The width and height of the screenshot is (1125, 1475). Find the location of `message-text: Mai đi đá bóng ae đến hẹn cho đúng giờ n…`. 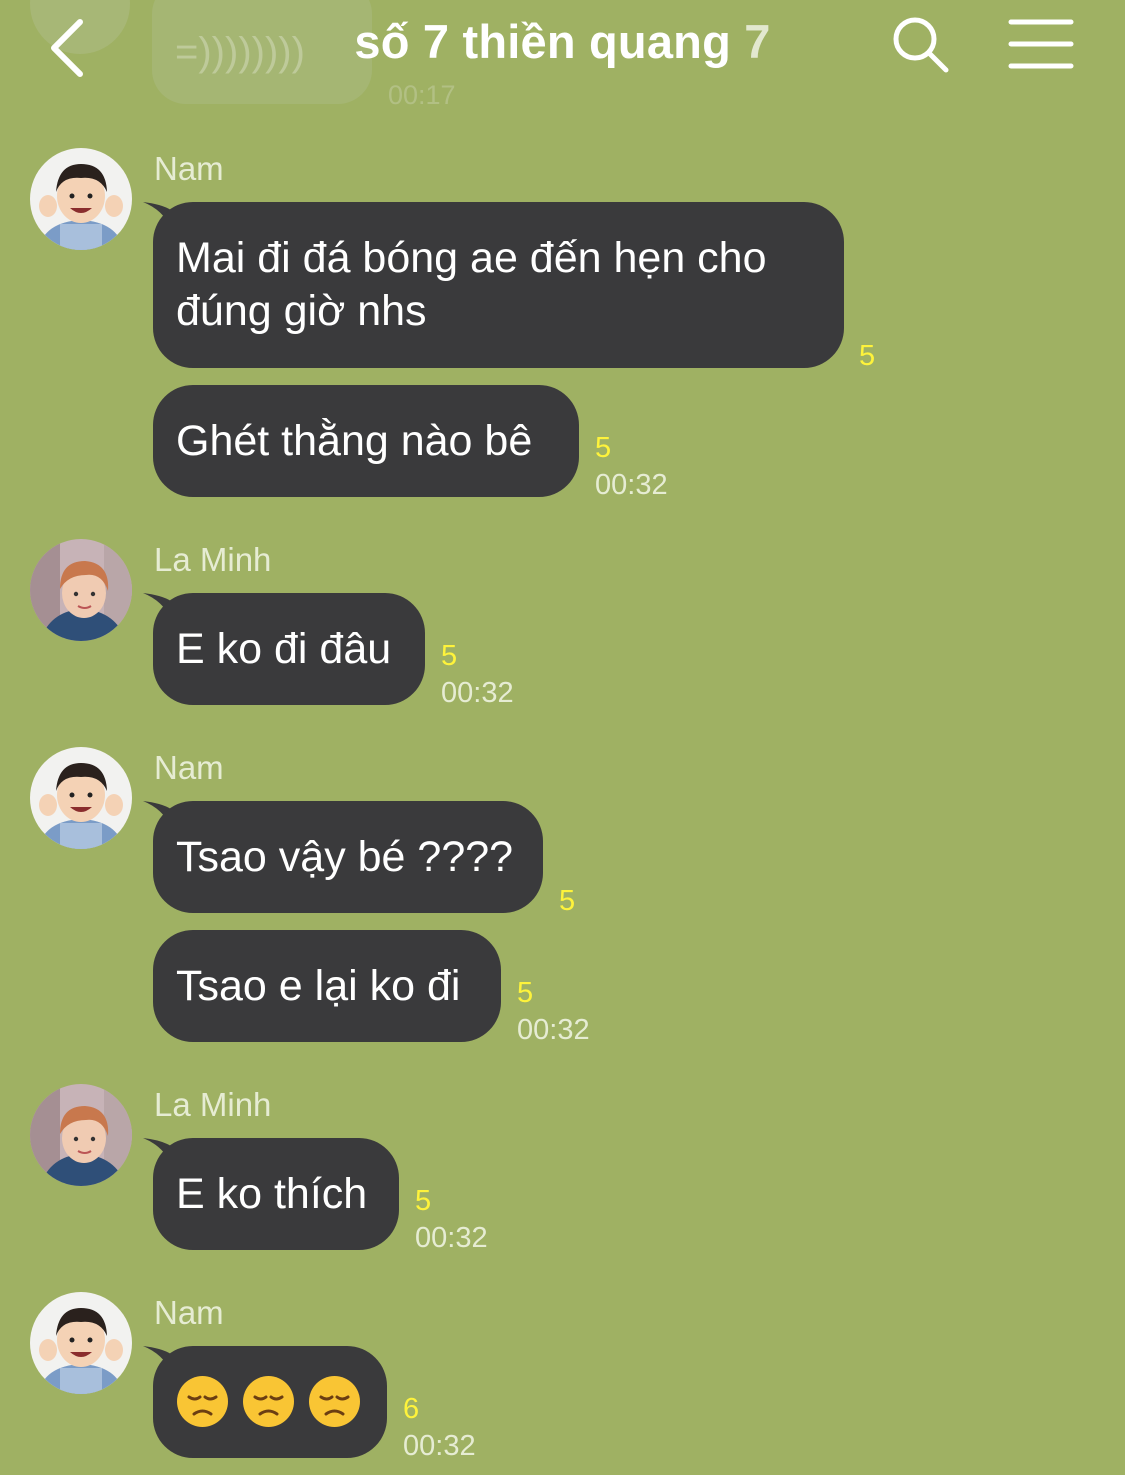

message-text: Mai đi đá bóng ae đến hẹn cho đúng giờ n… is located at coordinates (471, 284).